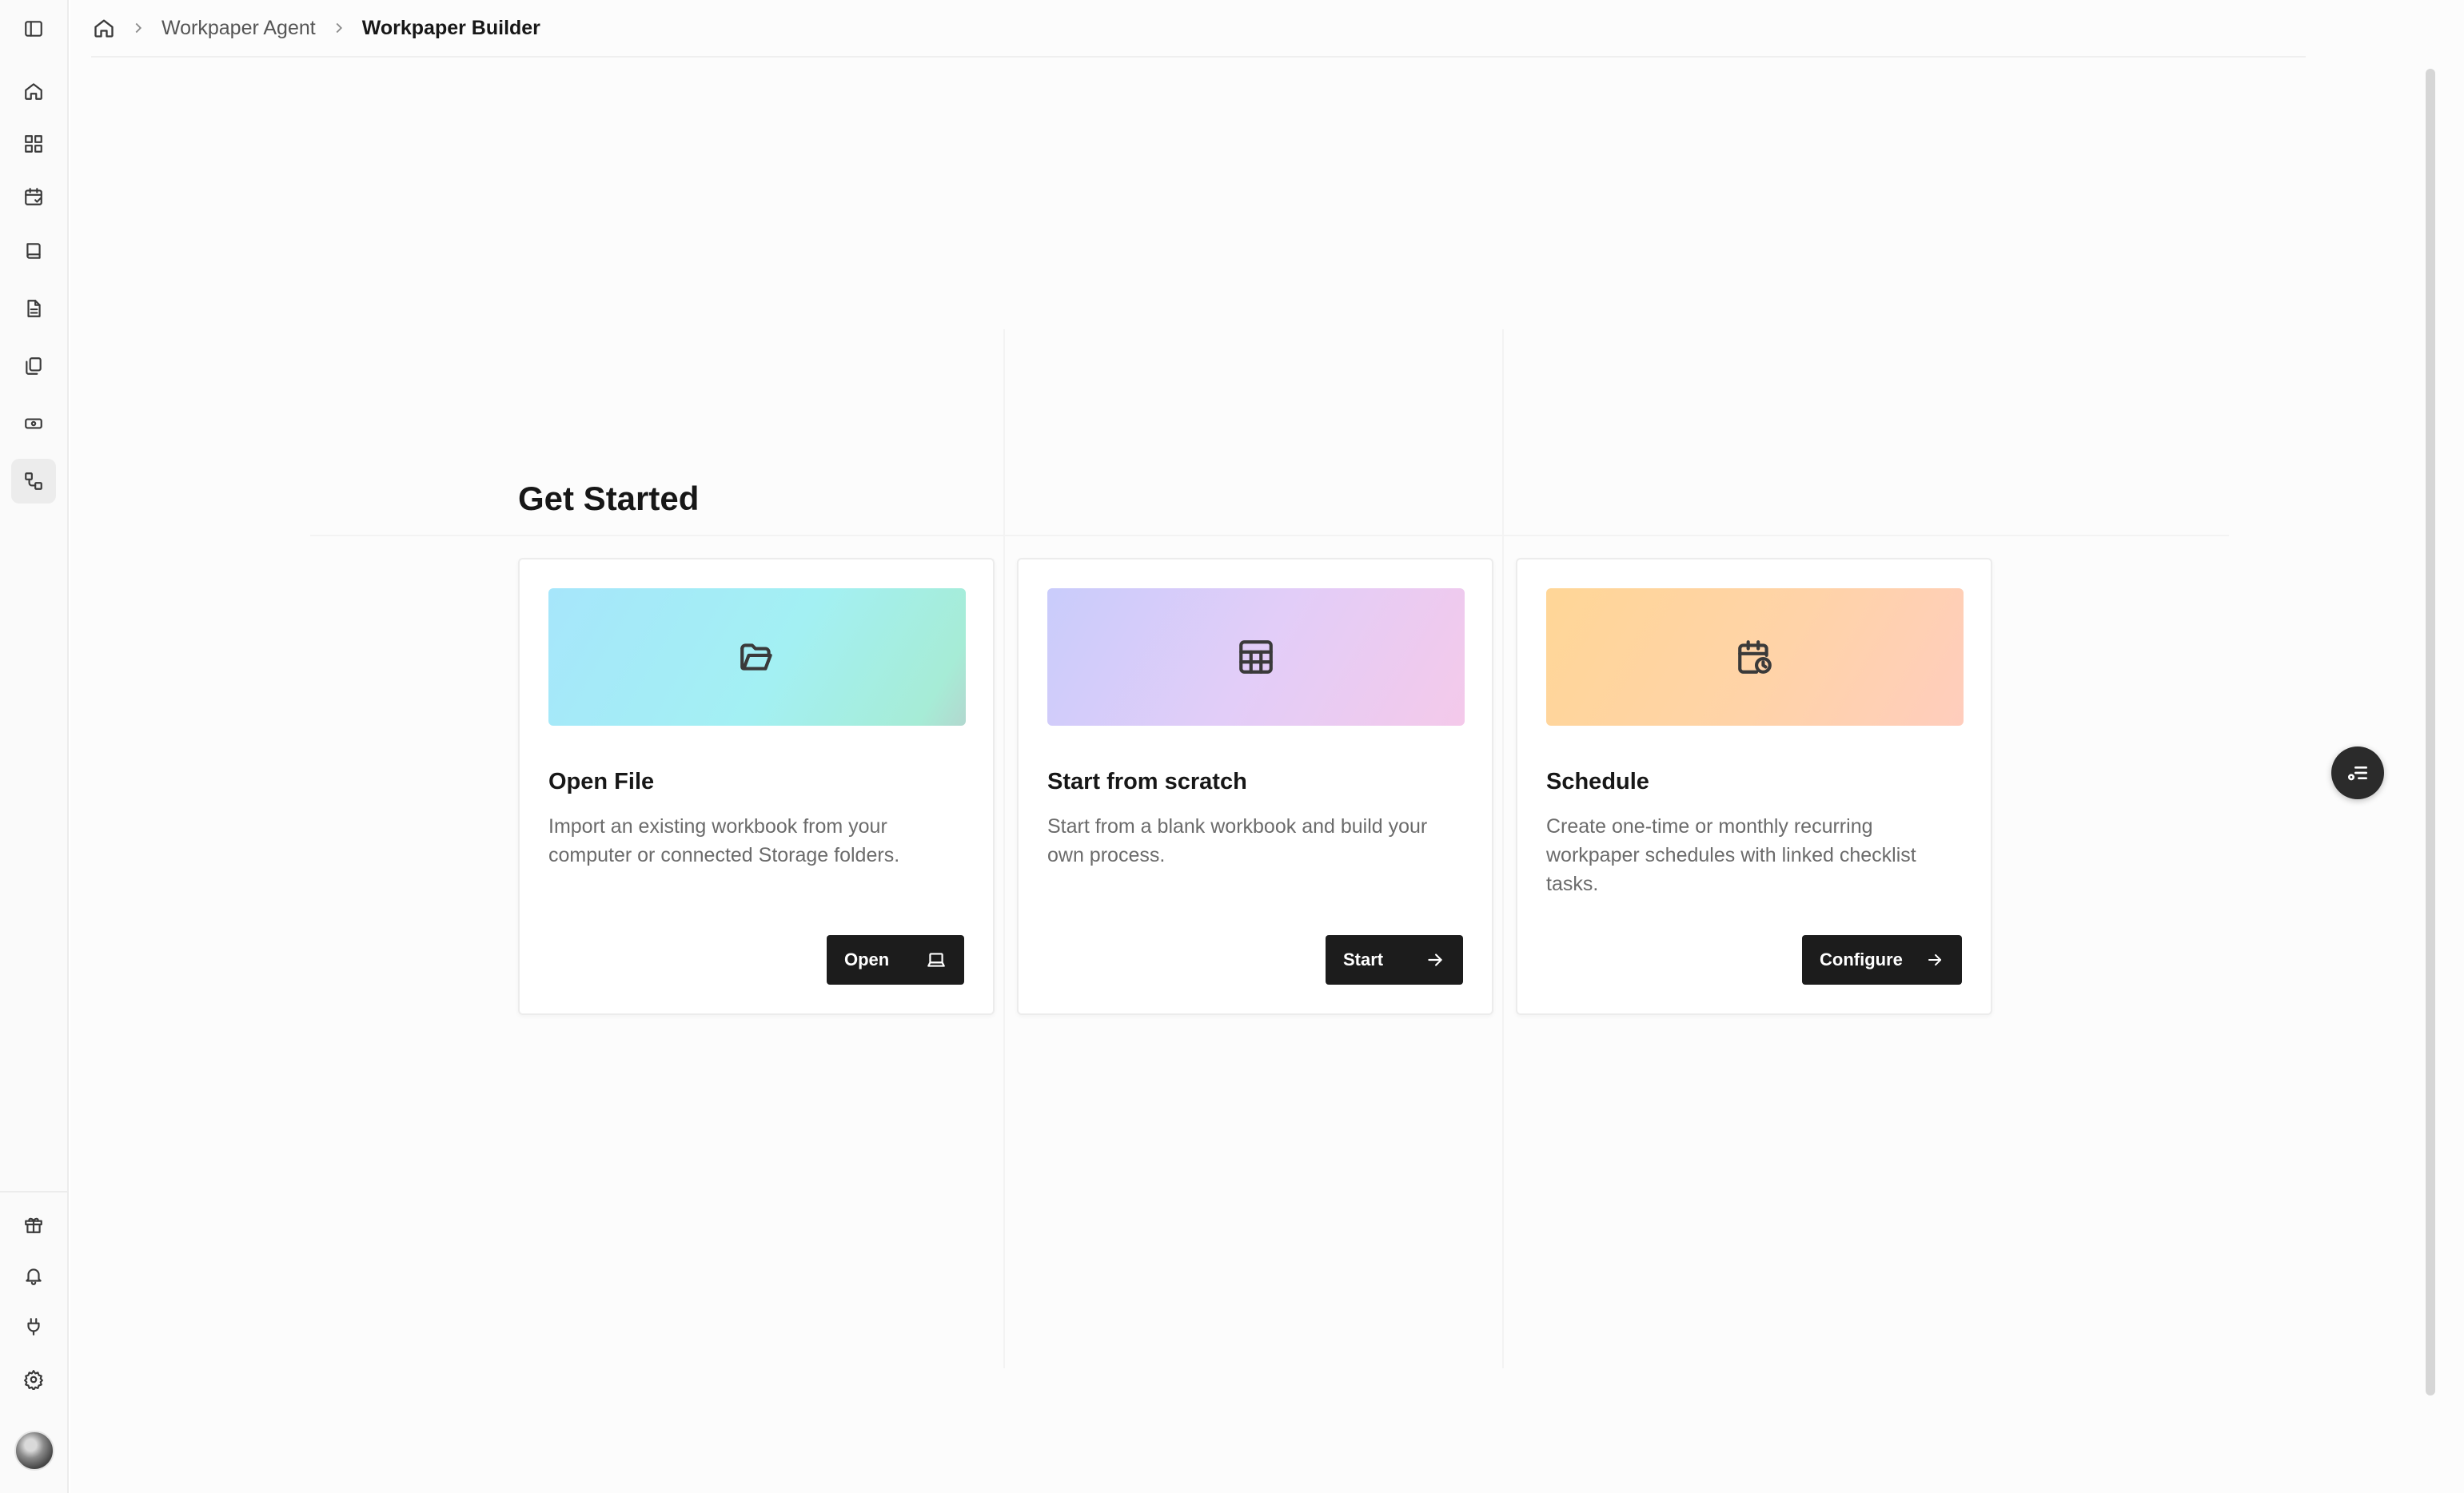  I want to click on open-button-label: Open, so click(867, 959).